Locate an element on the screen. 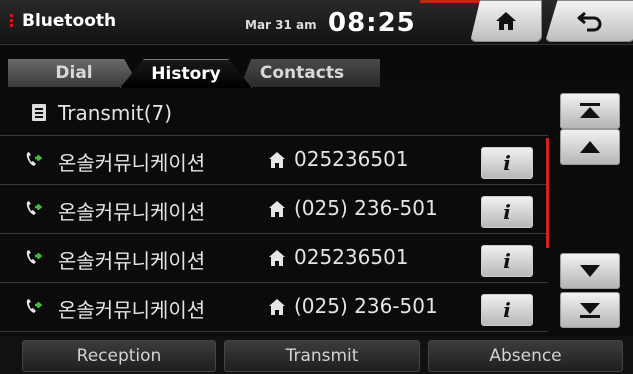 The width and height of the screenshot is (633, 374). scroll-top-icon is located at coordinates (590, 110).